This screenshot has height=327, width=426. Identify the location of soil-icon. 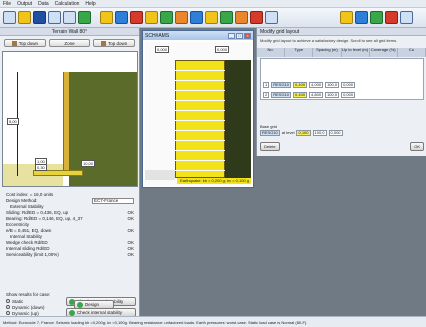
(196, 17).